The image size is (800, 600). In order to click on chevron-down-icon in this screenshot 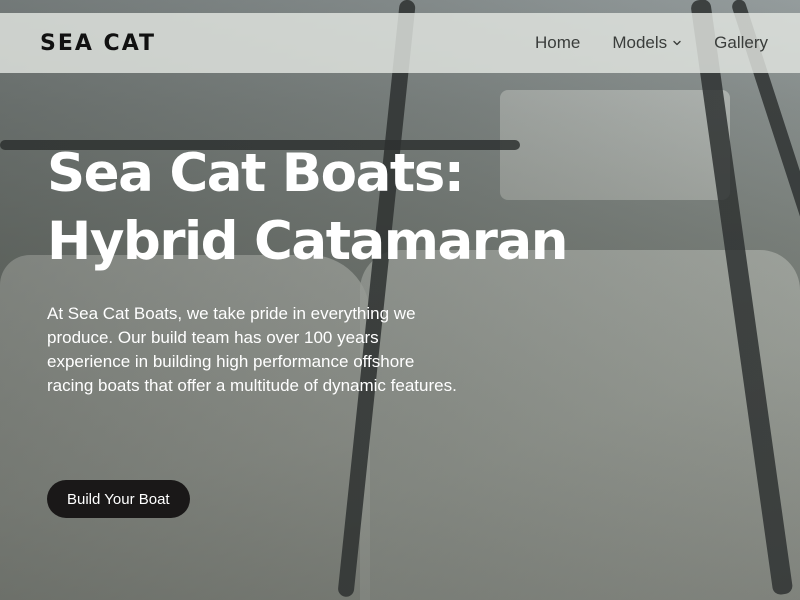, I will do `click(677, 43)`.